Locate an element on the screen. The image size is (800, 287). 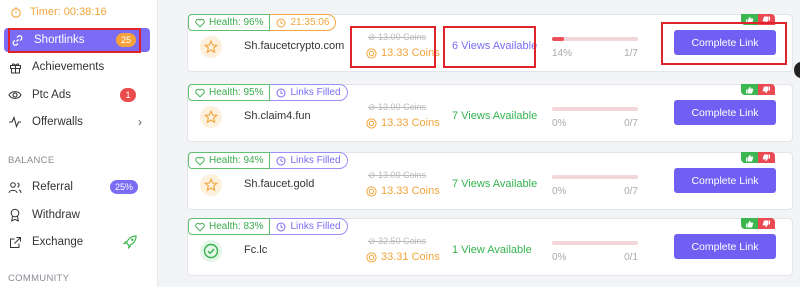
eye-icon is located at coordinates (15, 95).